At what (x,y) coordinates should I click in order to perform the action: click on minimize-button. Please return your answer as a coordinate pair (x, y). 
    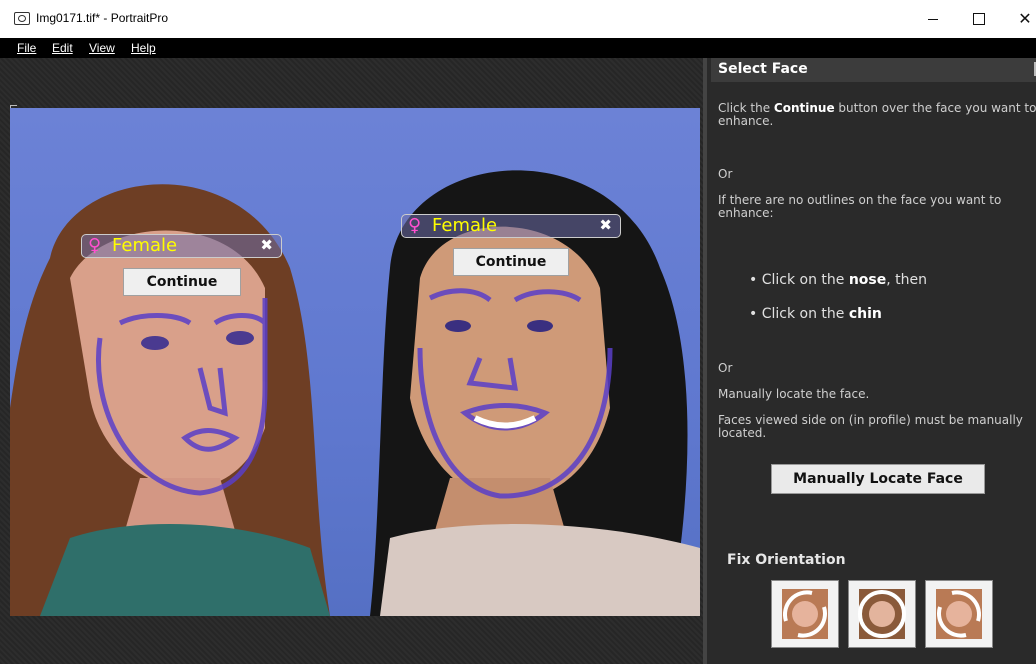
    Looking at the image, I should click on (933, 19).